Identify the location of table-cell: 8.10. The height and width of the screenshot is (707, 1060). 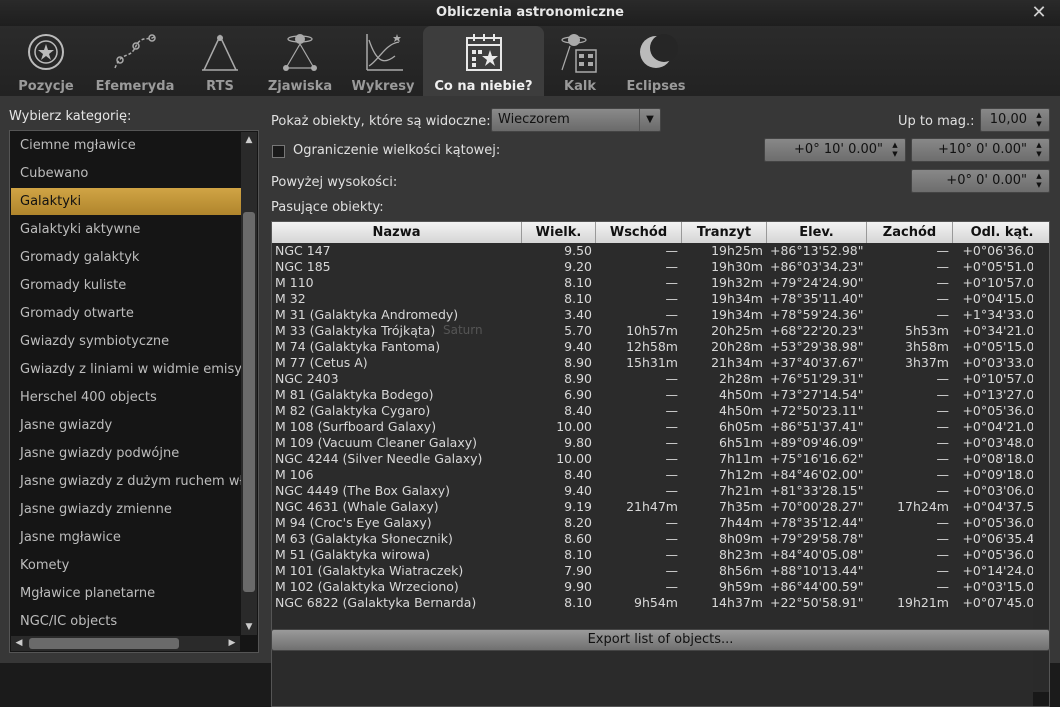
(578, 554).